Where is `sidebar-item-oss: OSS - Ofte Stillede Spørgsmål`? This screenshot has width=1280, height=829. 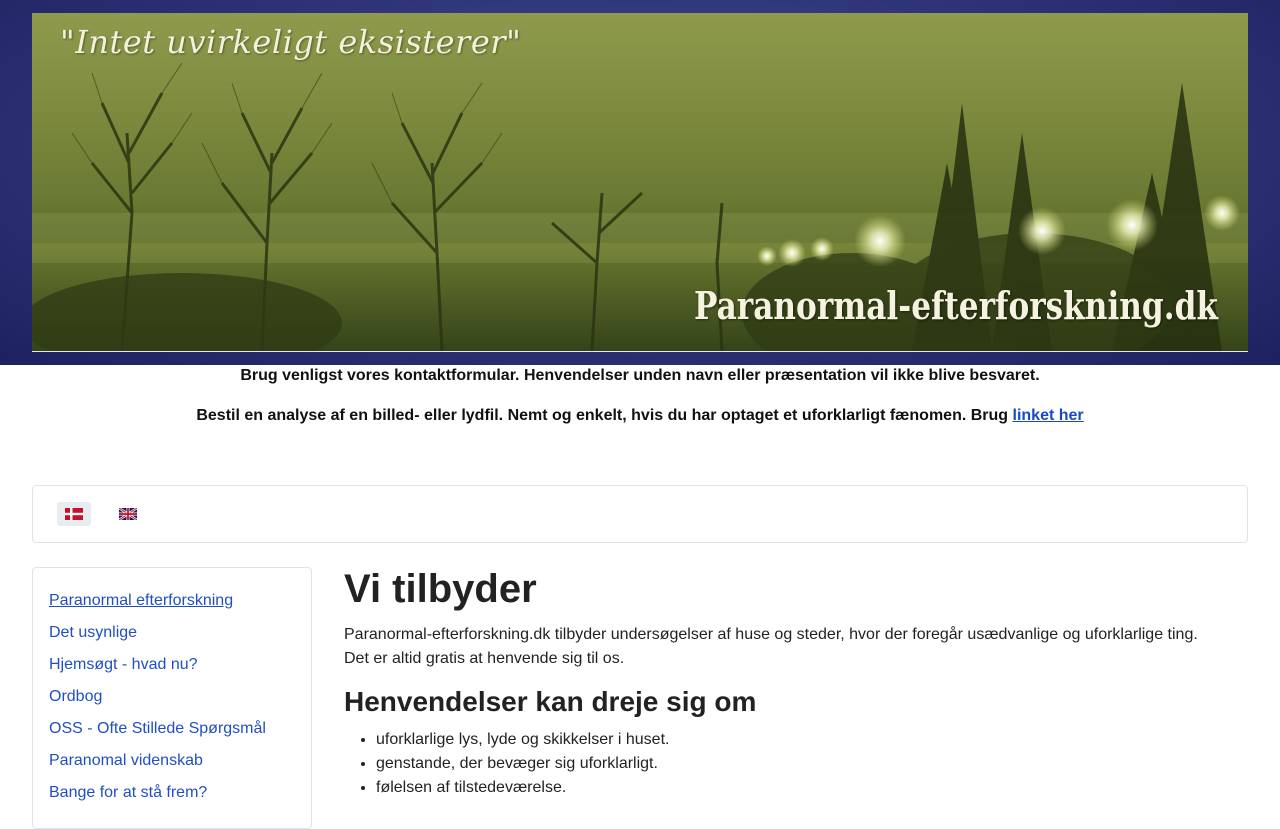
sidebar-item-oss: OSS - Ofte Stillede Spørgsmål is located at coordinates (157, 729).